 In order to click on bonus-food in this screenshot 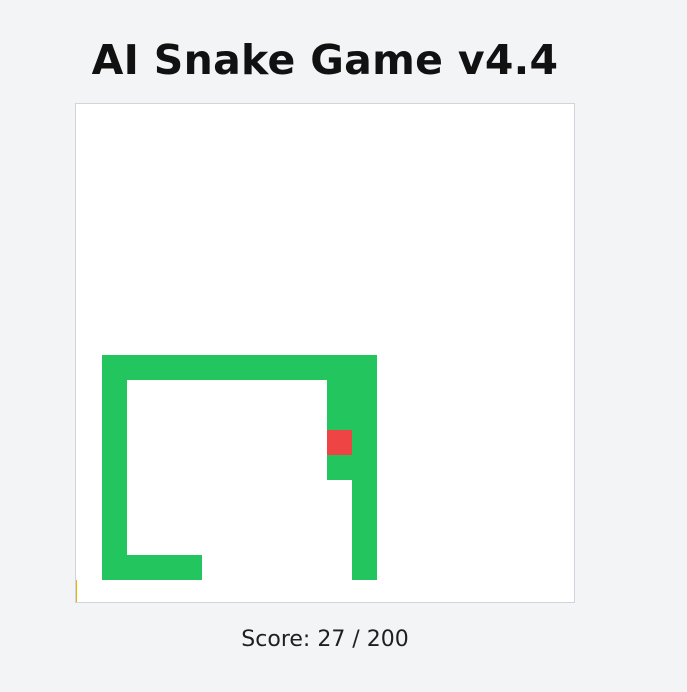, I will do `click(76, 591)`.